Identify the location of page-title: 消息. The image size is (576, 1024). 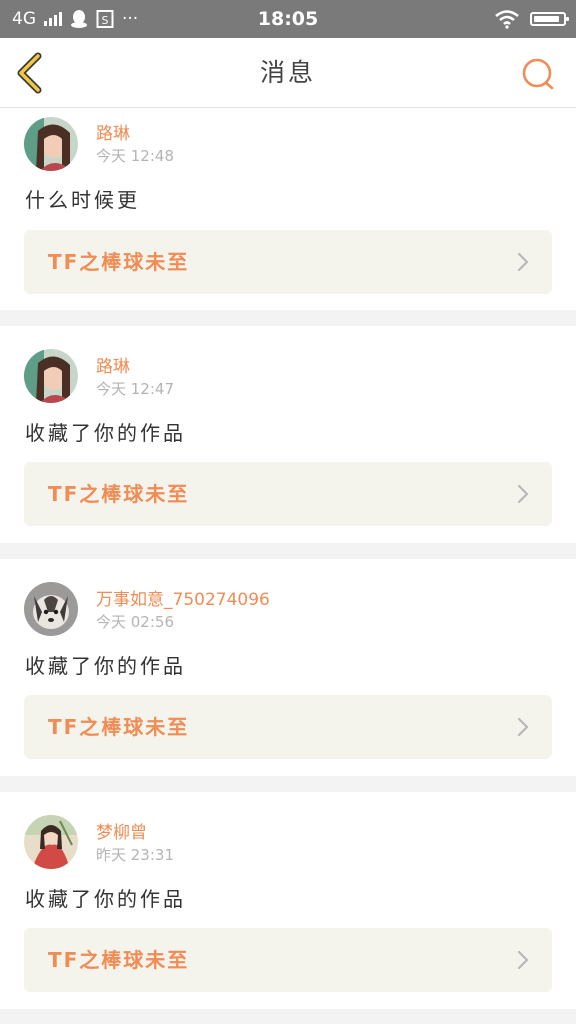
(287, 72).